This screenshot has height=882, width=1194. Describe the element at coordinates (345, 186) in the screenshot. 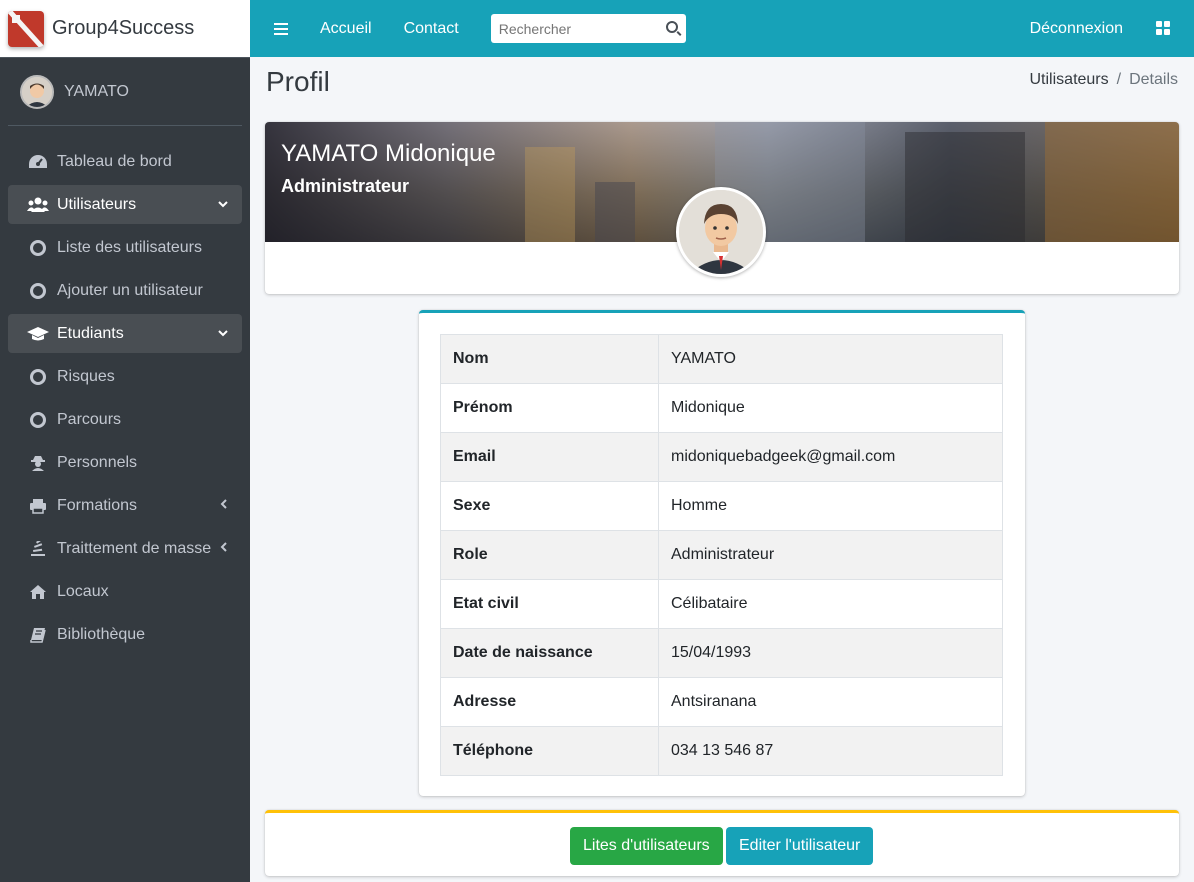

I see `profile-role: Administrateur` at that location.